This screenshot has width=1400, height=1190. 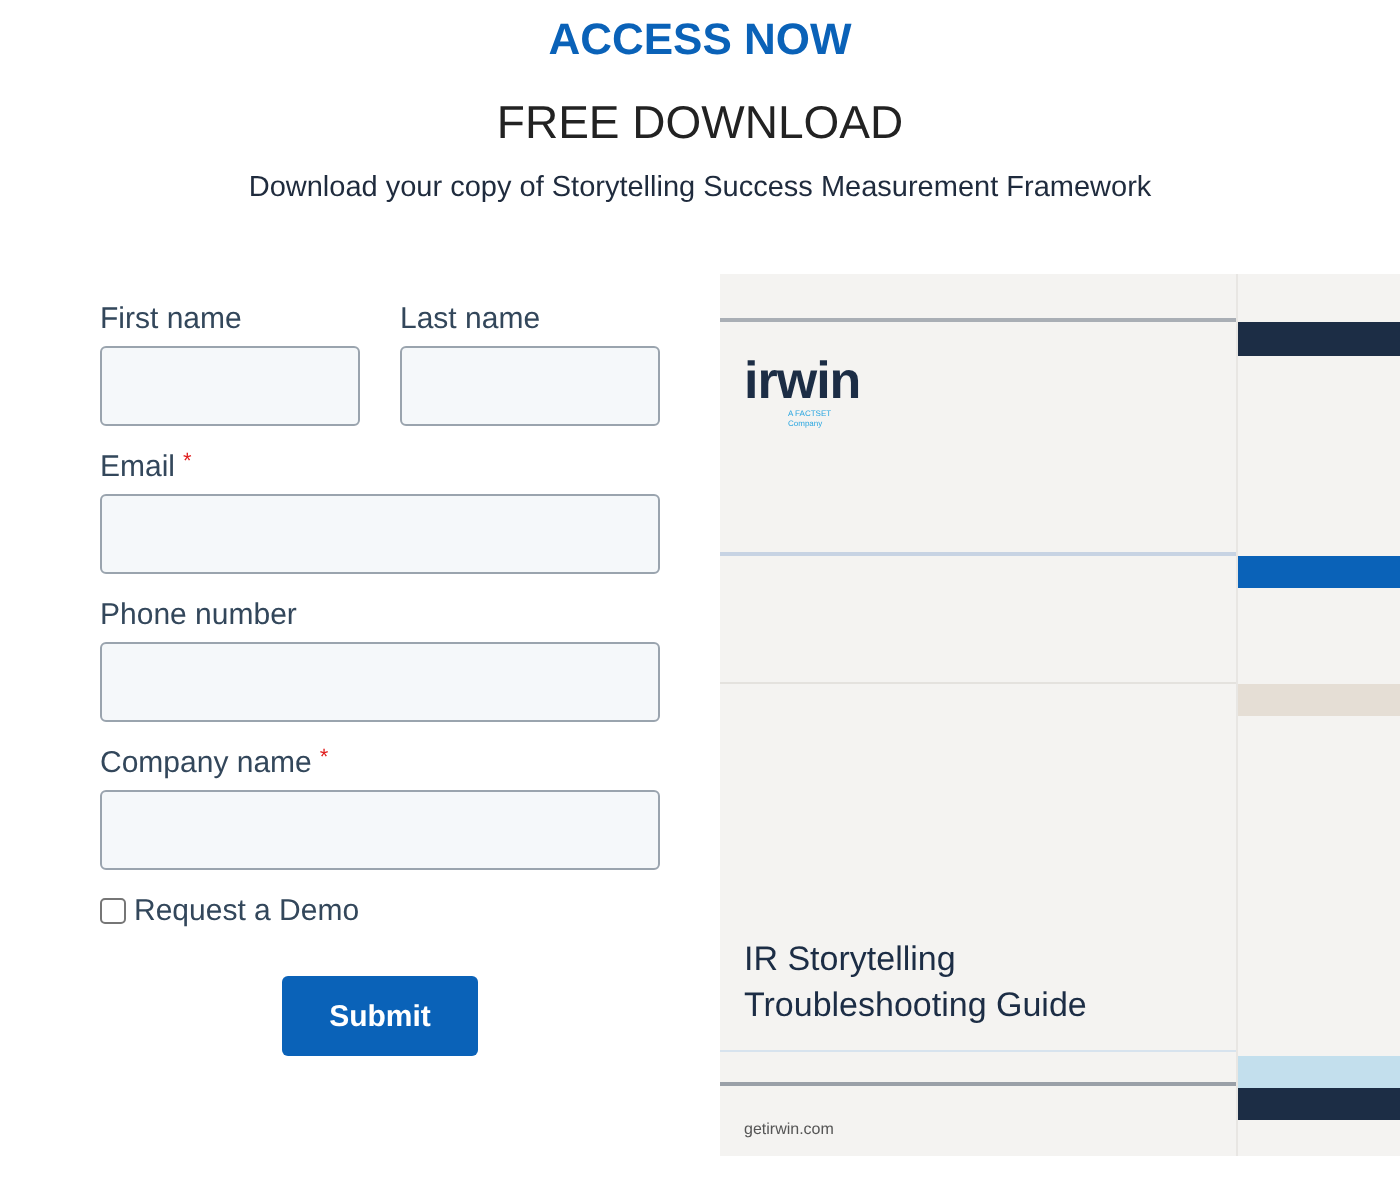 I want to click on checkbox, so click(x=113, y=911).